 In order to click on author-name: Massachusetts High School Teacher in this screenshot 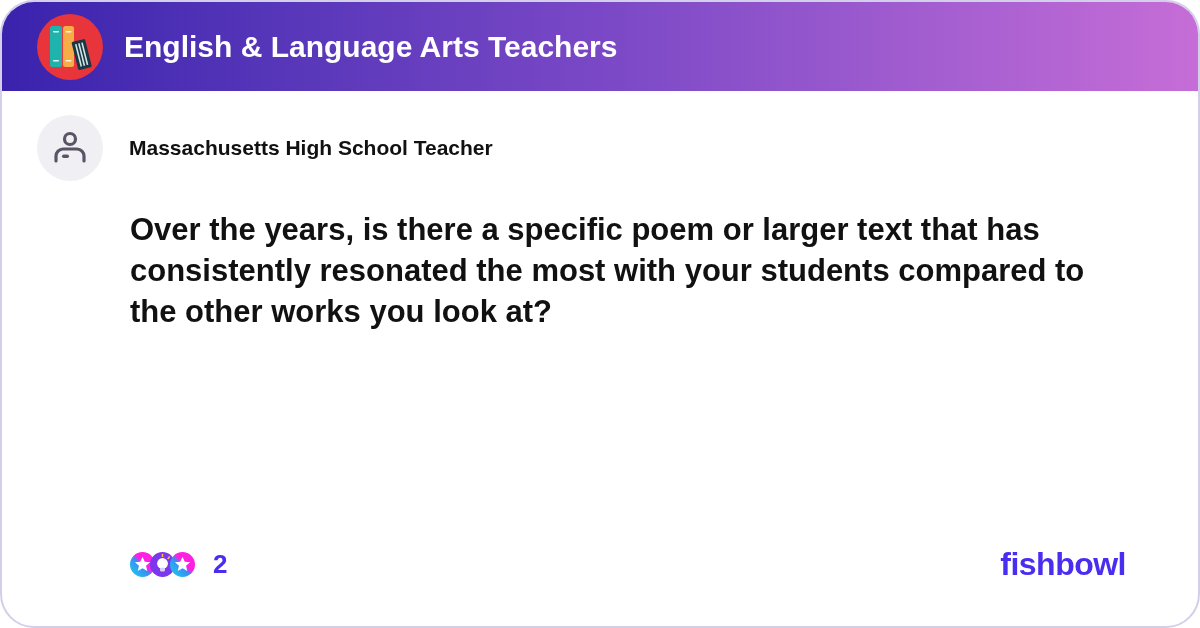, I will do `click(311, 148)`.